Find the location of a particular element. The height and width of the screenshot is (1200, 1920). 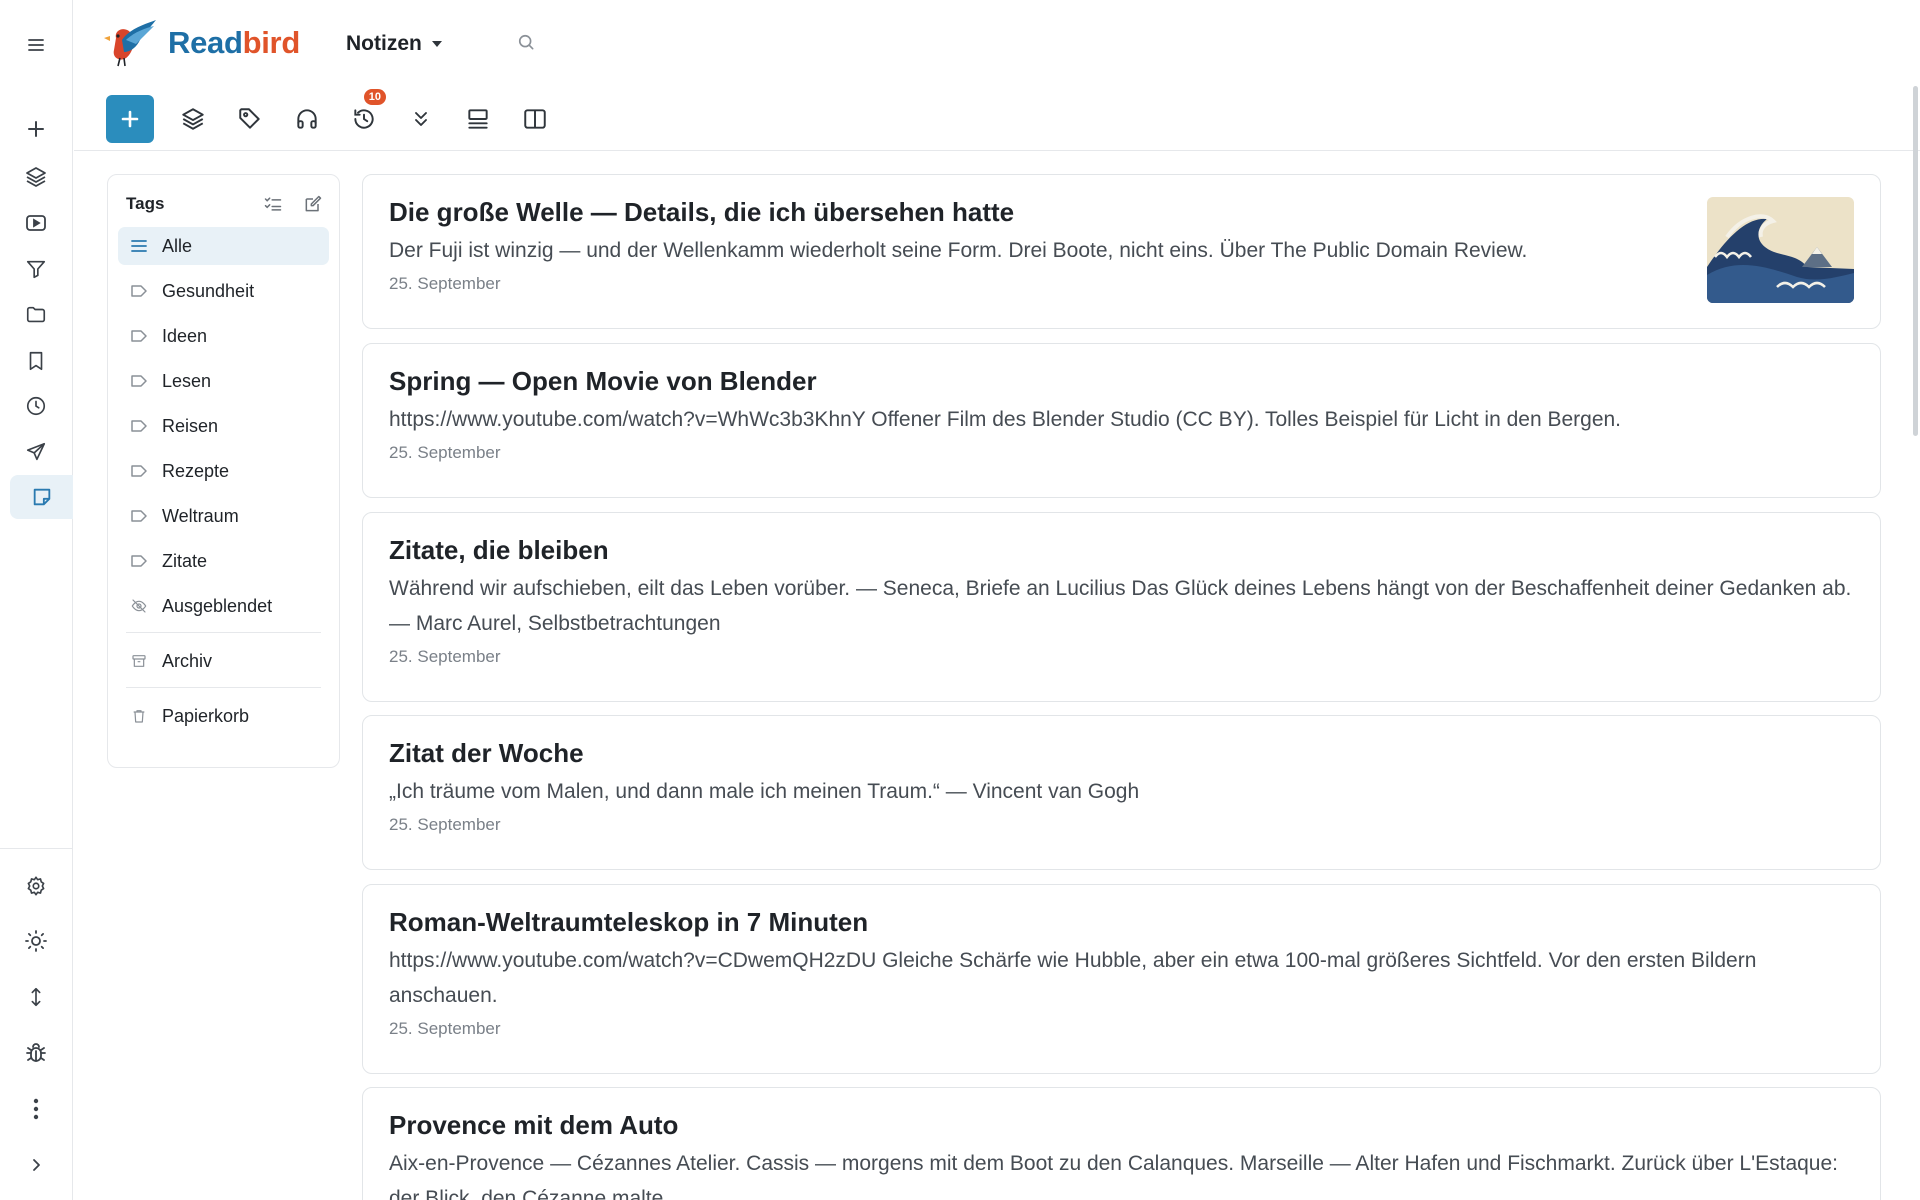

tag-button is located at coordinates (249, 119).